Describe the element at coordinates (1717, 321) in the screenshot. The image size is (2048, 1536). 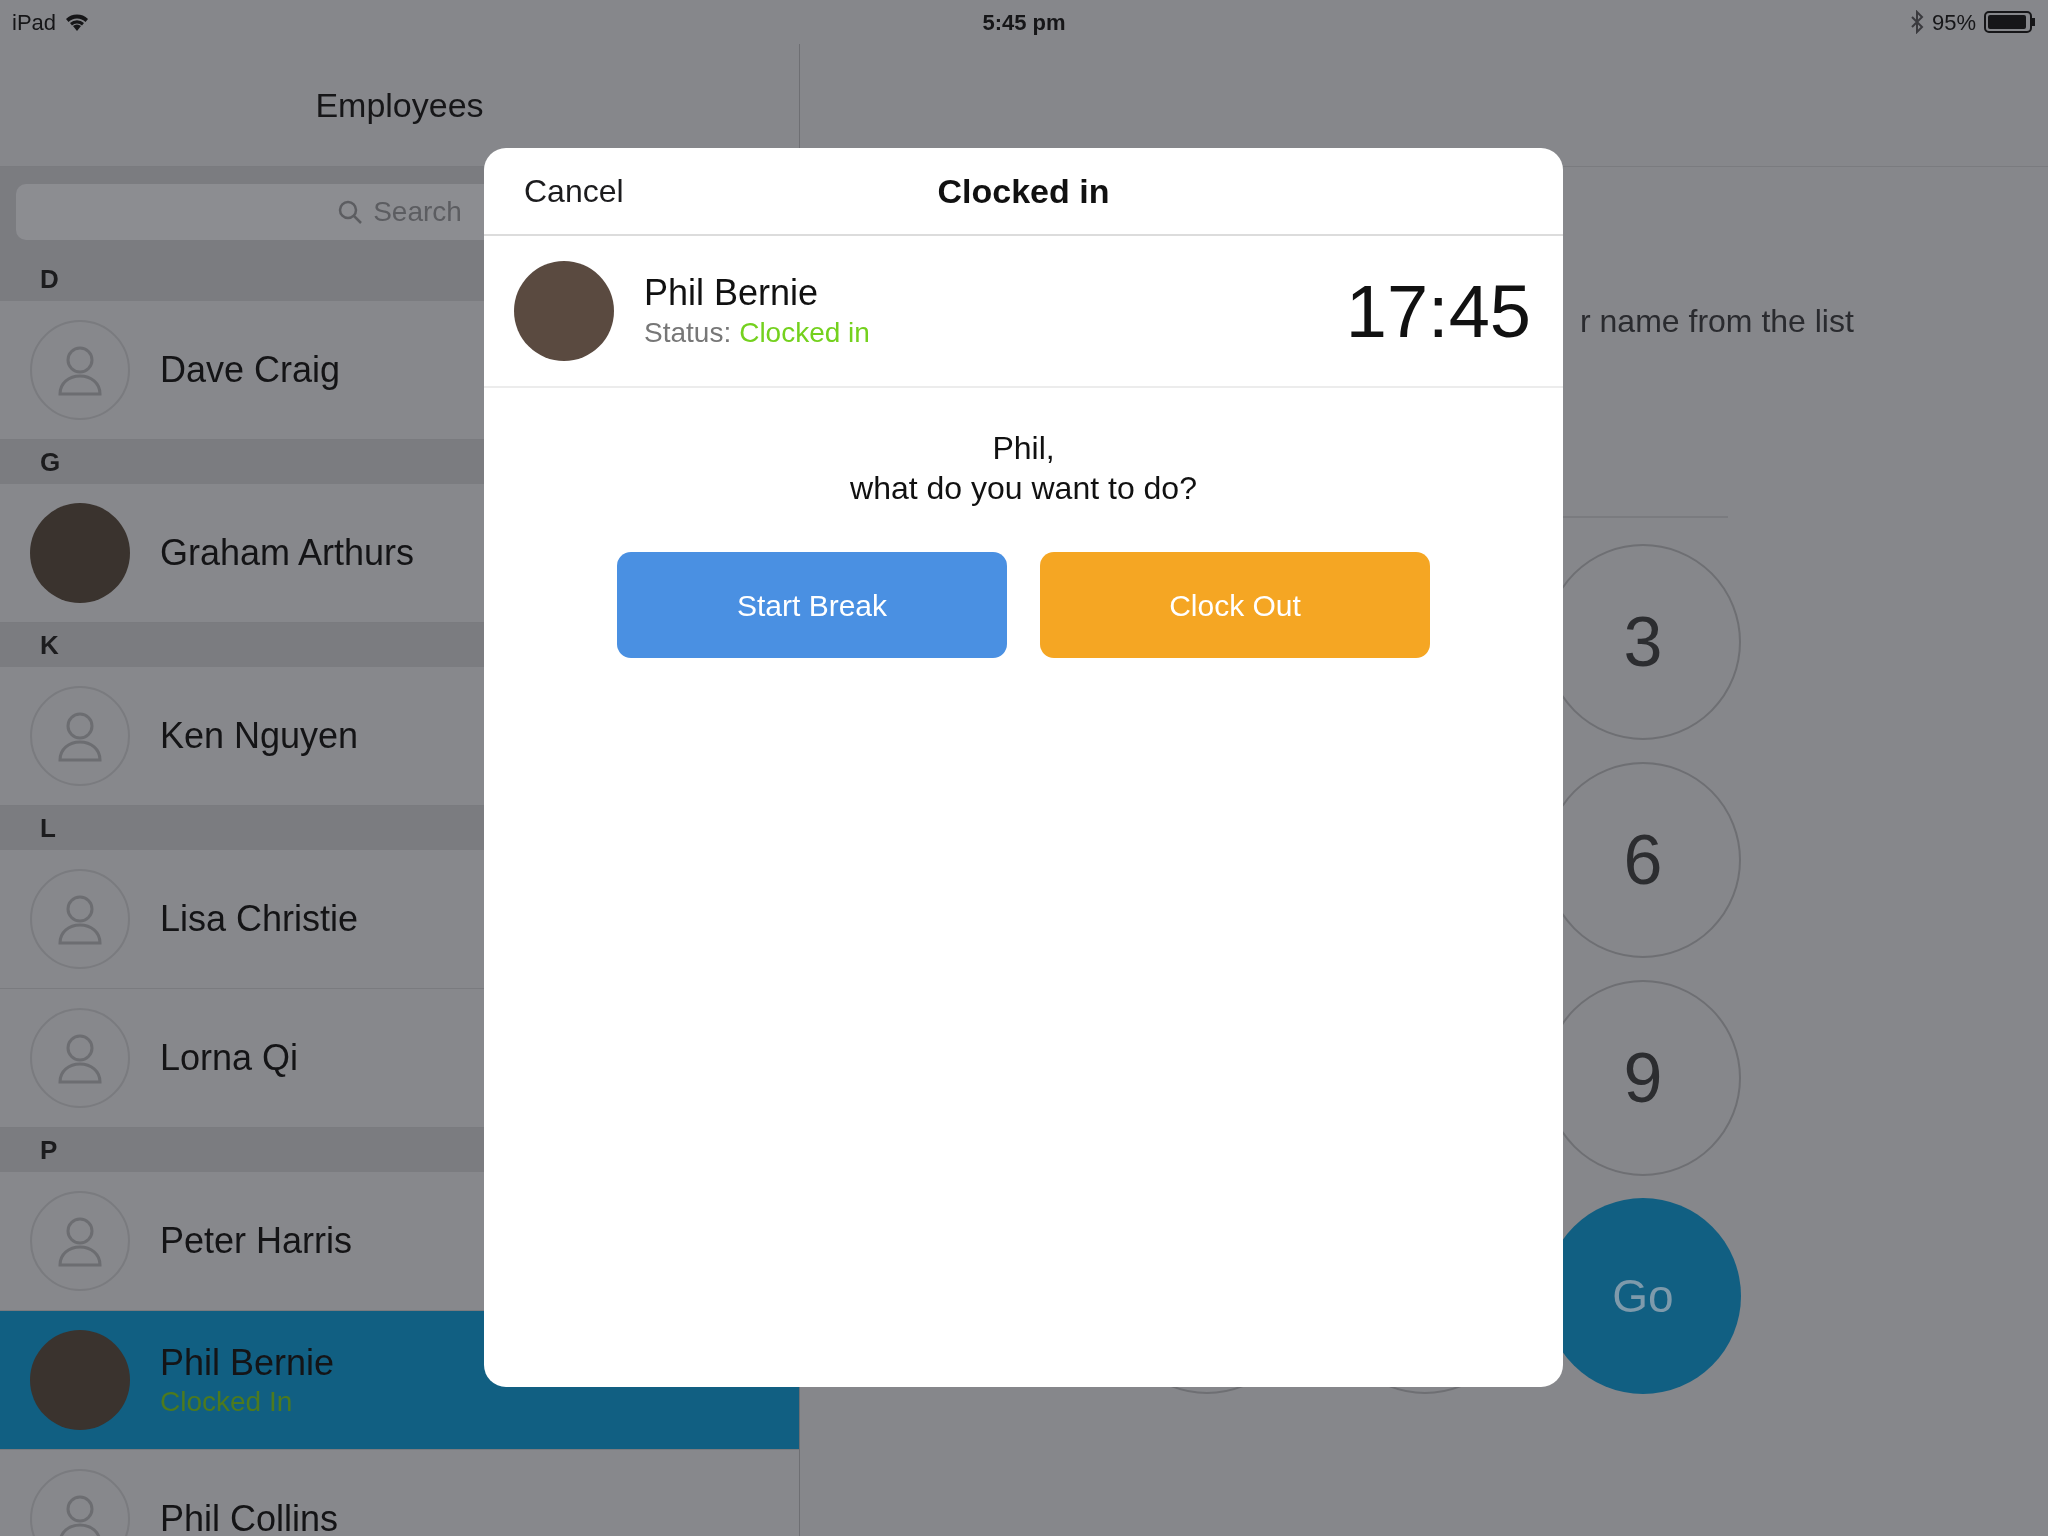
I see `instruction-text: r name from the list` at that location.